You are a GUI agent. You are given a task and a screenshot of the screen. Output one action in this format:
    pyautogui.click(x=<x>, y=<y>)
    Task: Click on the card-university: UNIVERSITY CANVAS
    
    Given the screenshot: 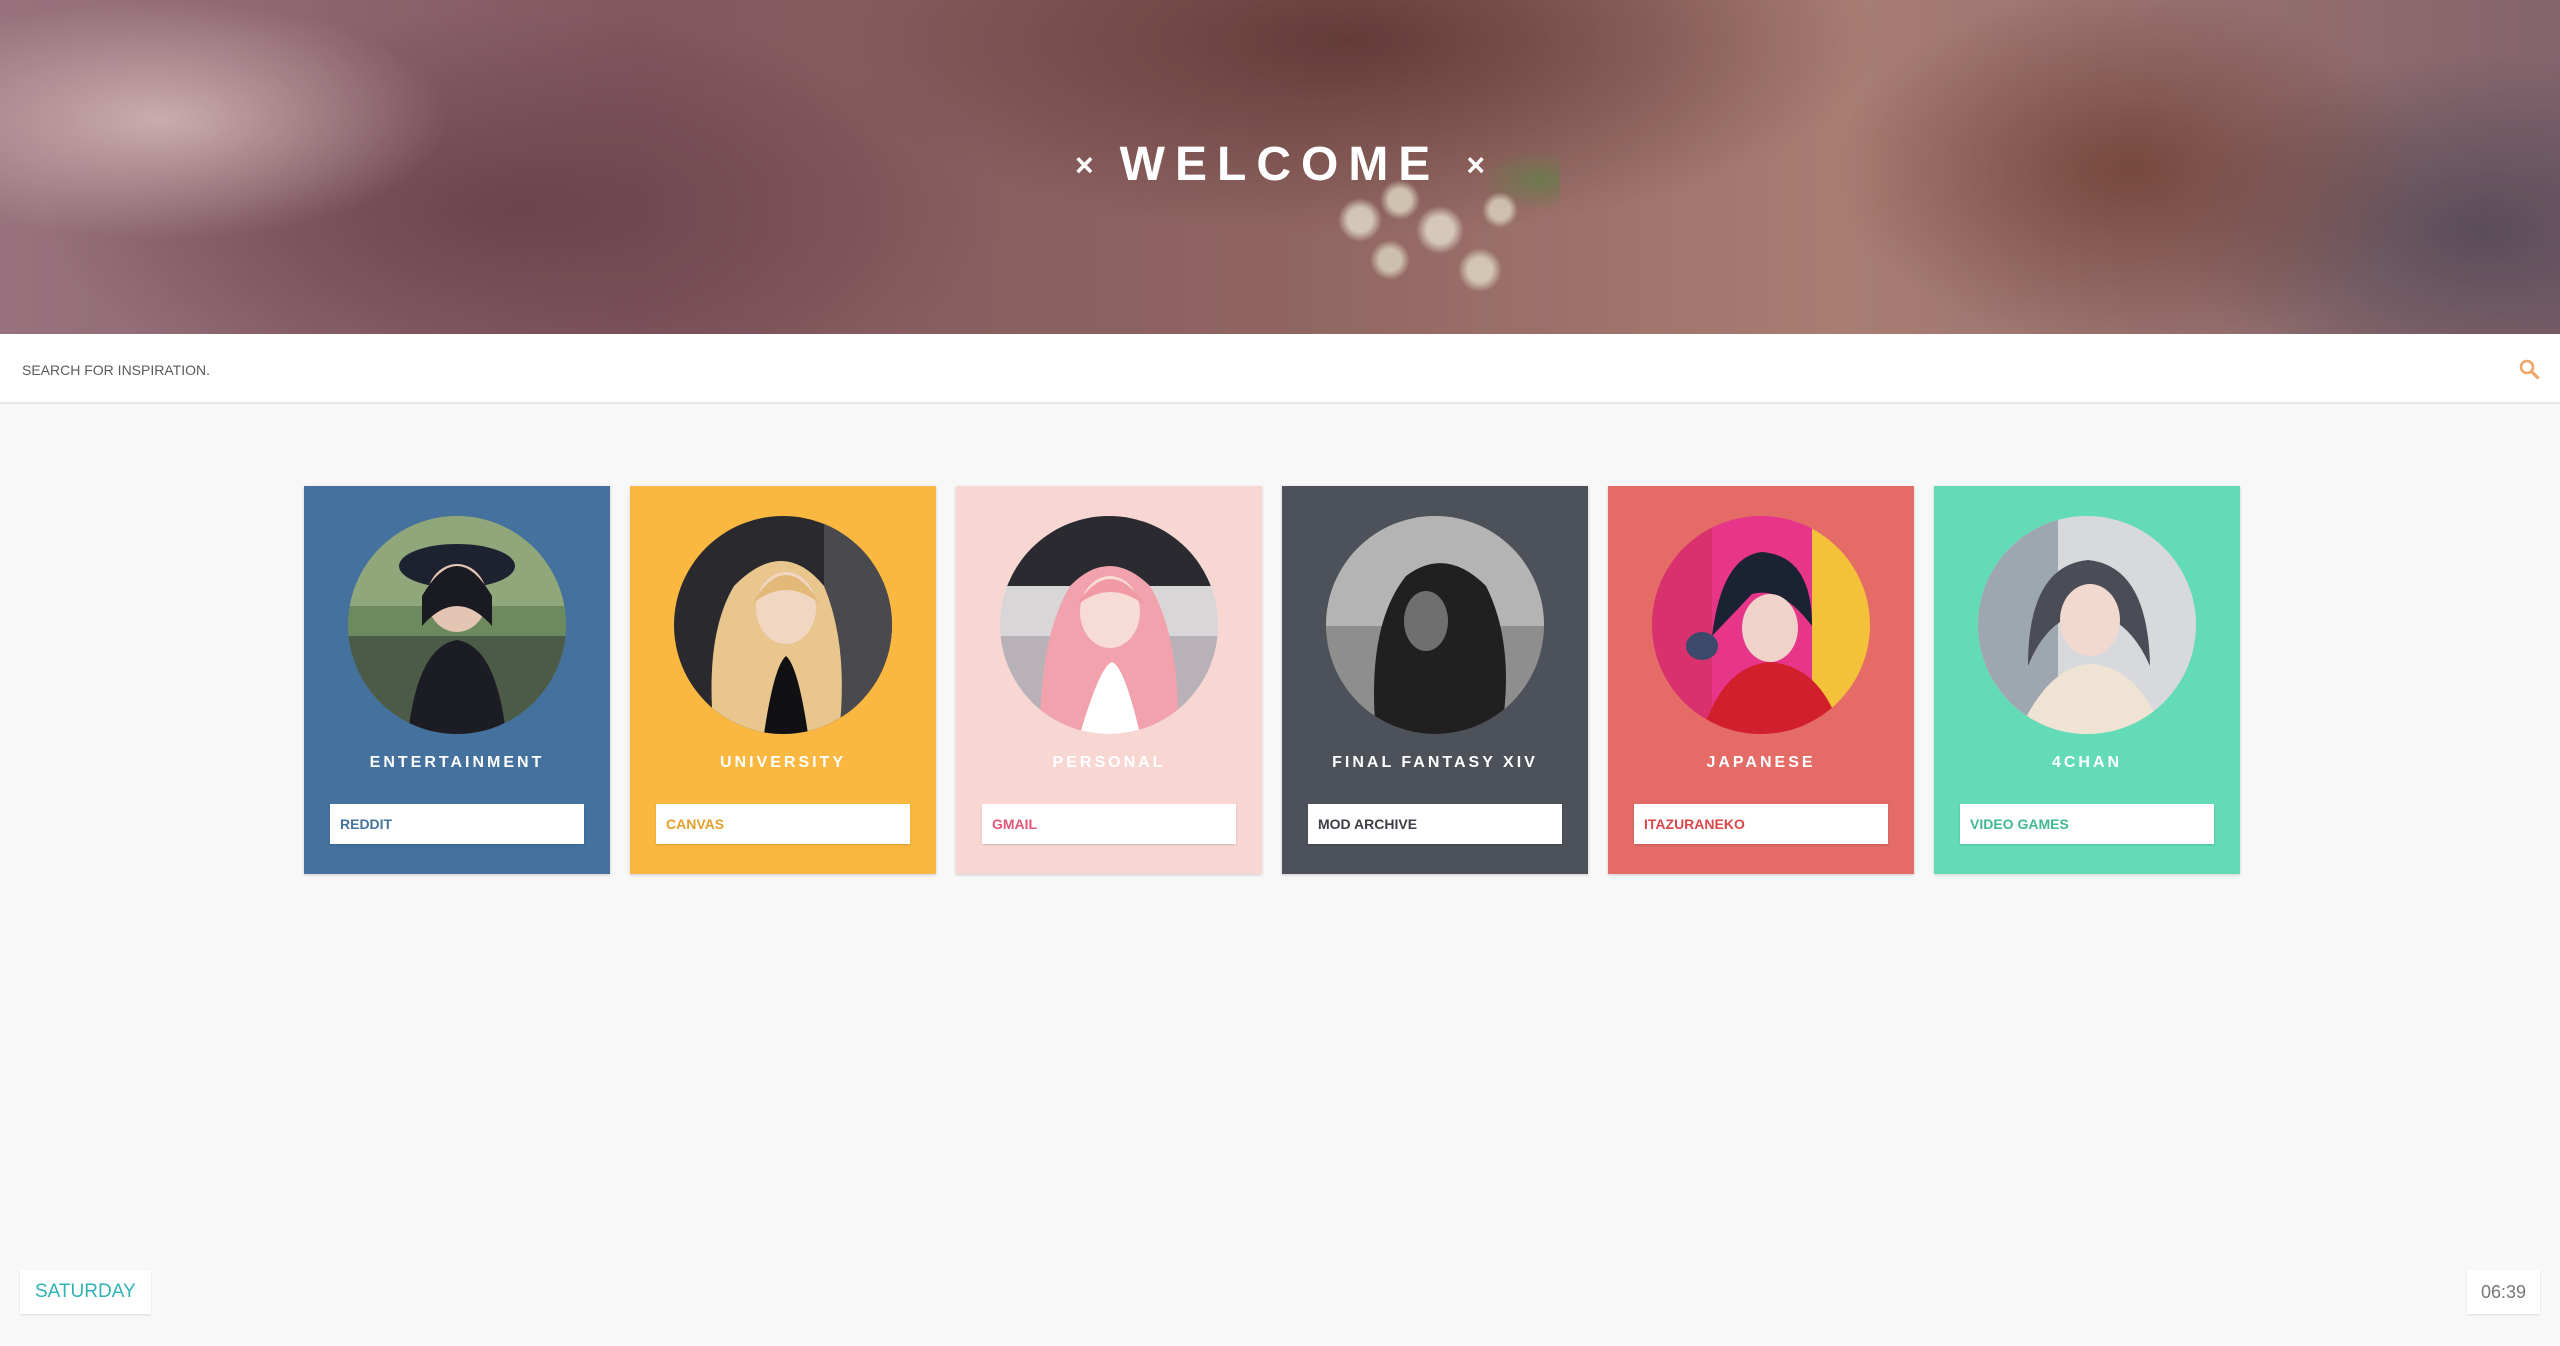 What is the action you would take?
    pyautogui.click(x=783, y=680)
    